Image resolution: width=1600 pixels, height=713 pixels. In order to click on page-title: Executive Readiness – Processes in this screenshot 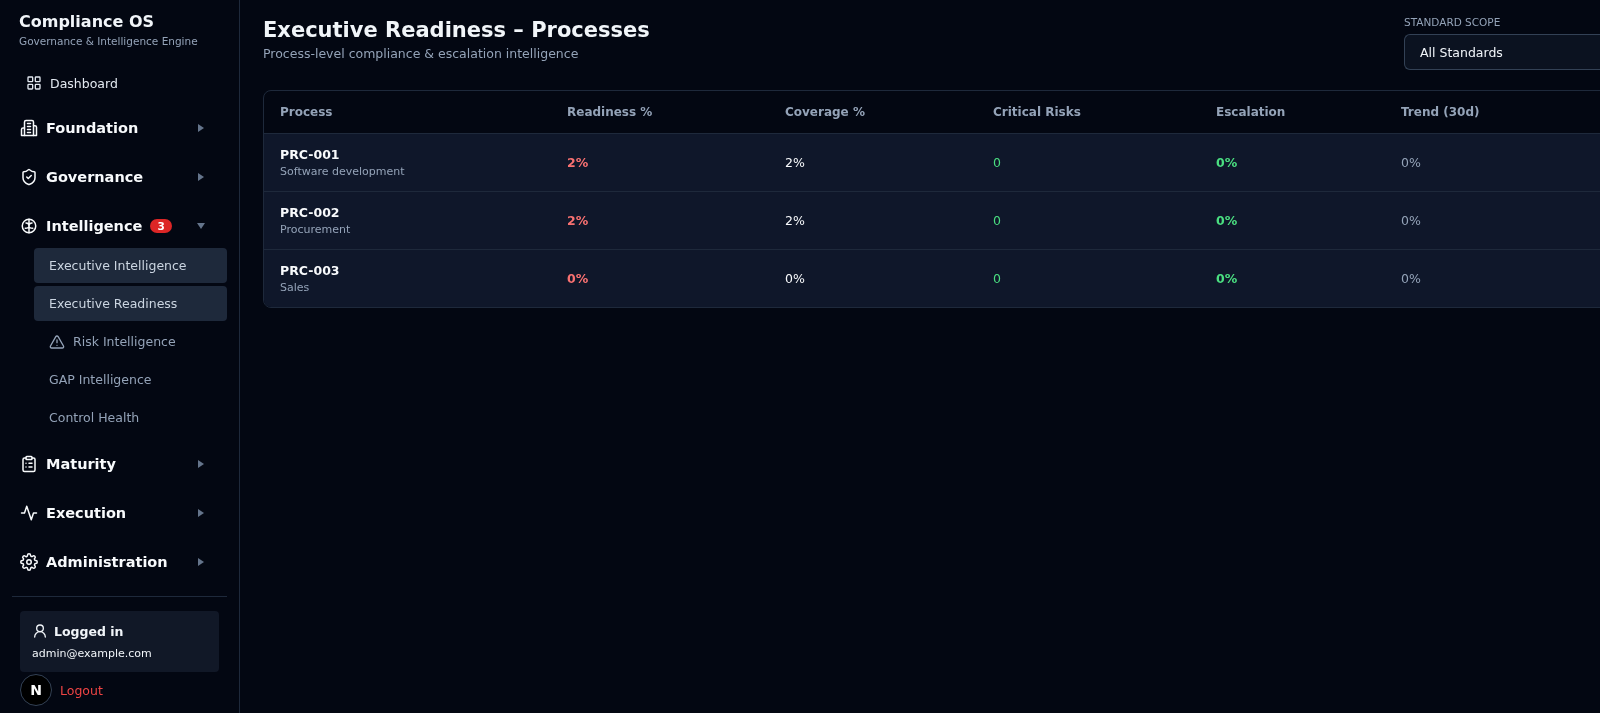, I will do `click(456, 30)`.